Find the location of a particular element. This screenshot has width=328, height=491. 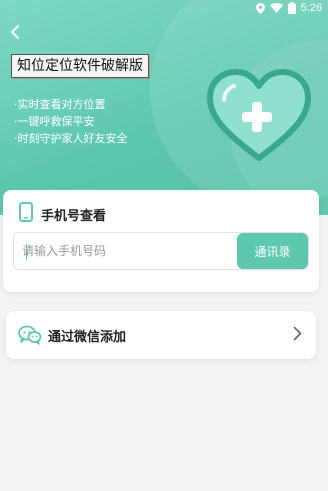

feature-item: ·实时查看对方位置 is located at coordinates (60, 104).